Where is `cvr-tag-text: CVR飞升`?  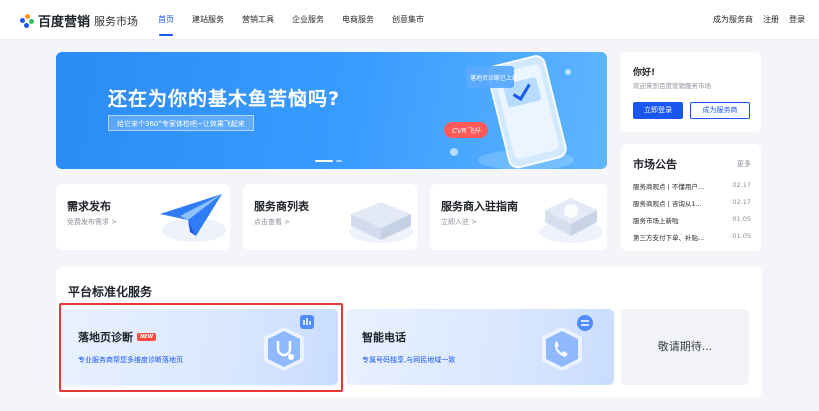 cvr-tag-text: CVR飞升 is located at coordinates (467, 131).